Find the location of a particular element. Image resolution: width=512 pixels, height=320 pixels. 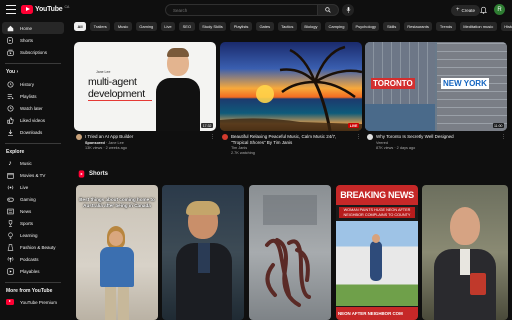

channel-name: Tim Janis is located at coordinates (239, 148).